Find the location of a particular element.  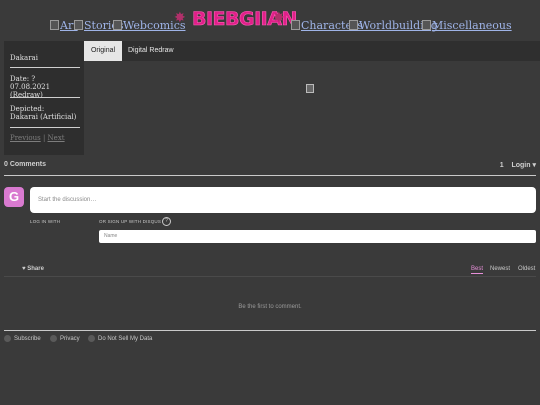

artwork-tabs: Original Digital Redraw is located at coordinates (312, 51).